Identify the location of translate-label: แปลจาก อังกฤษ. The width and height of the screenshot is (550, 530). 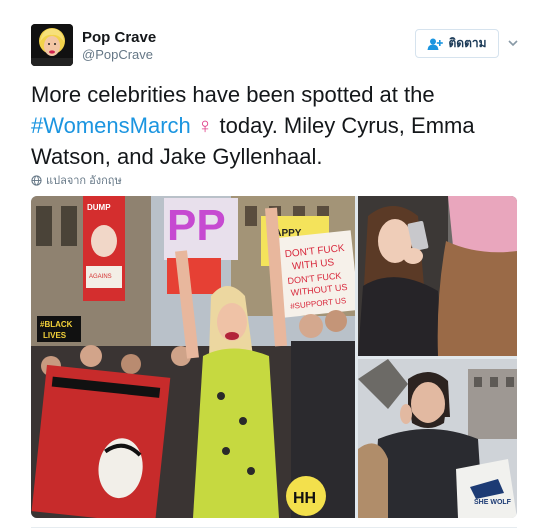
(84, 181).